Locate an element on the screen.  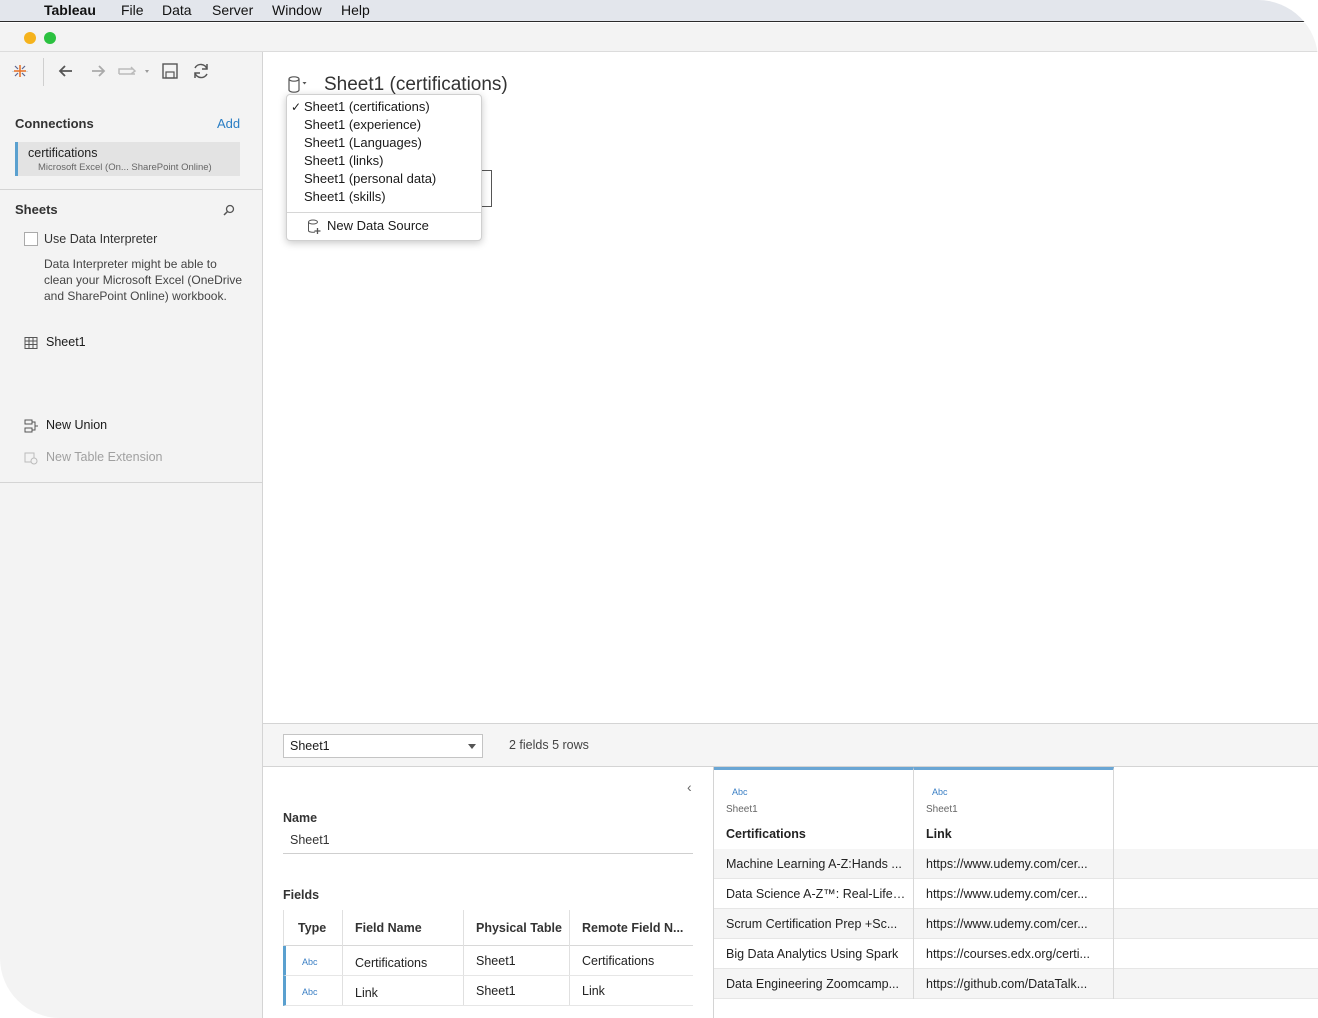
column-name: Link is located at coordinates (939, 834).